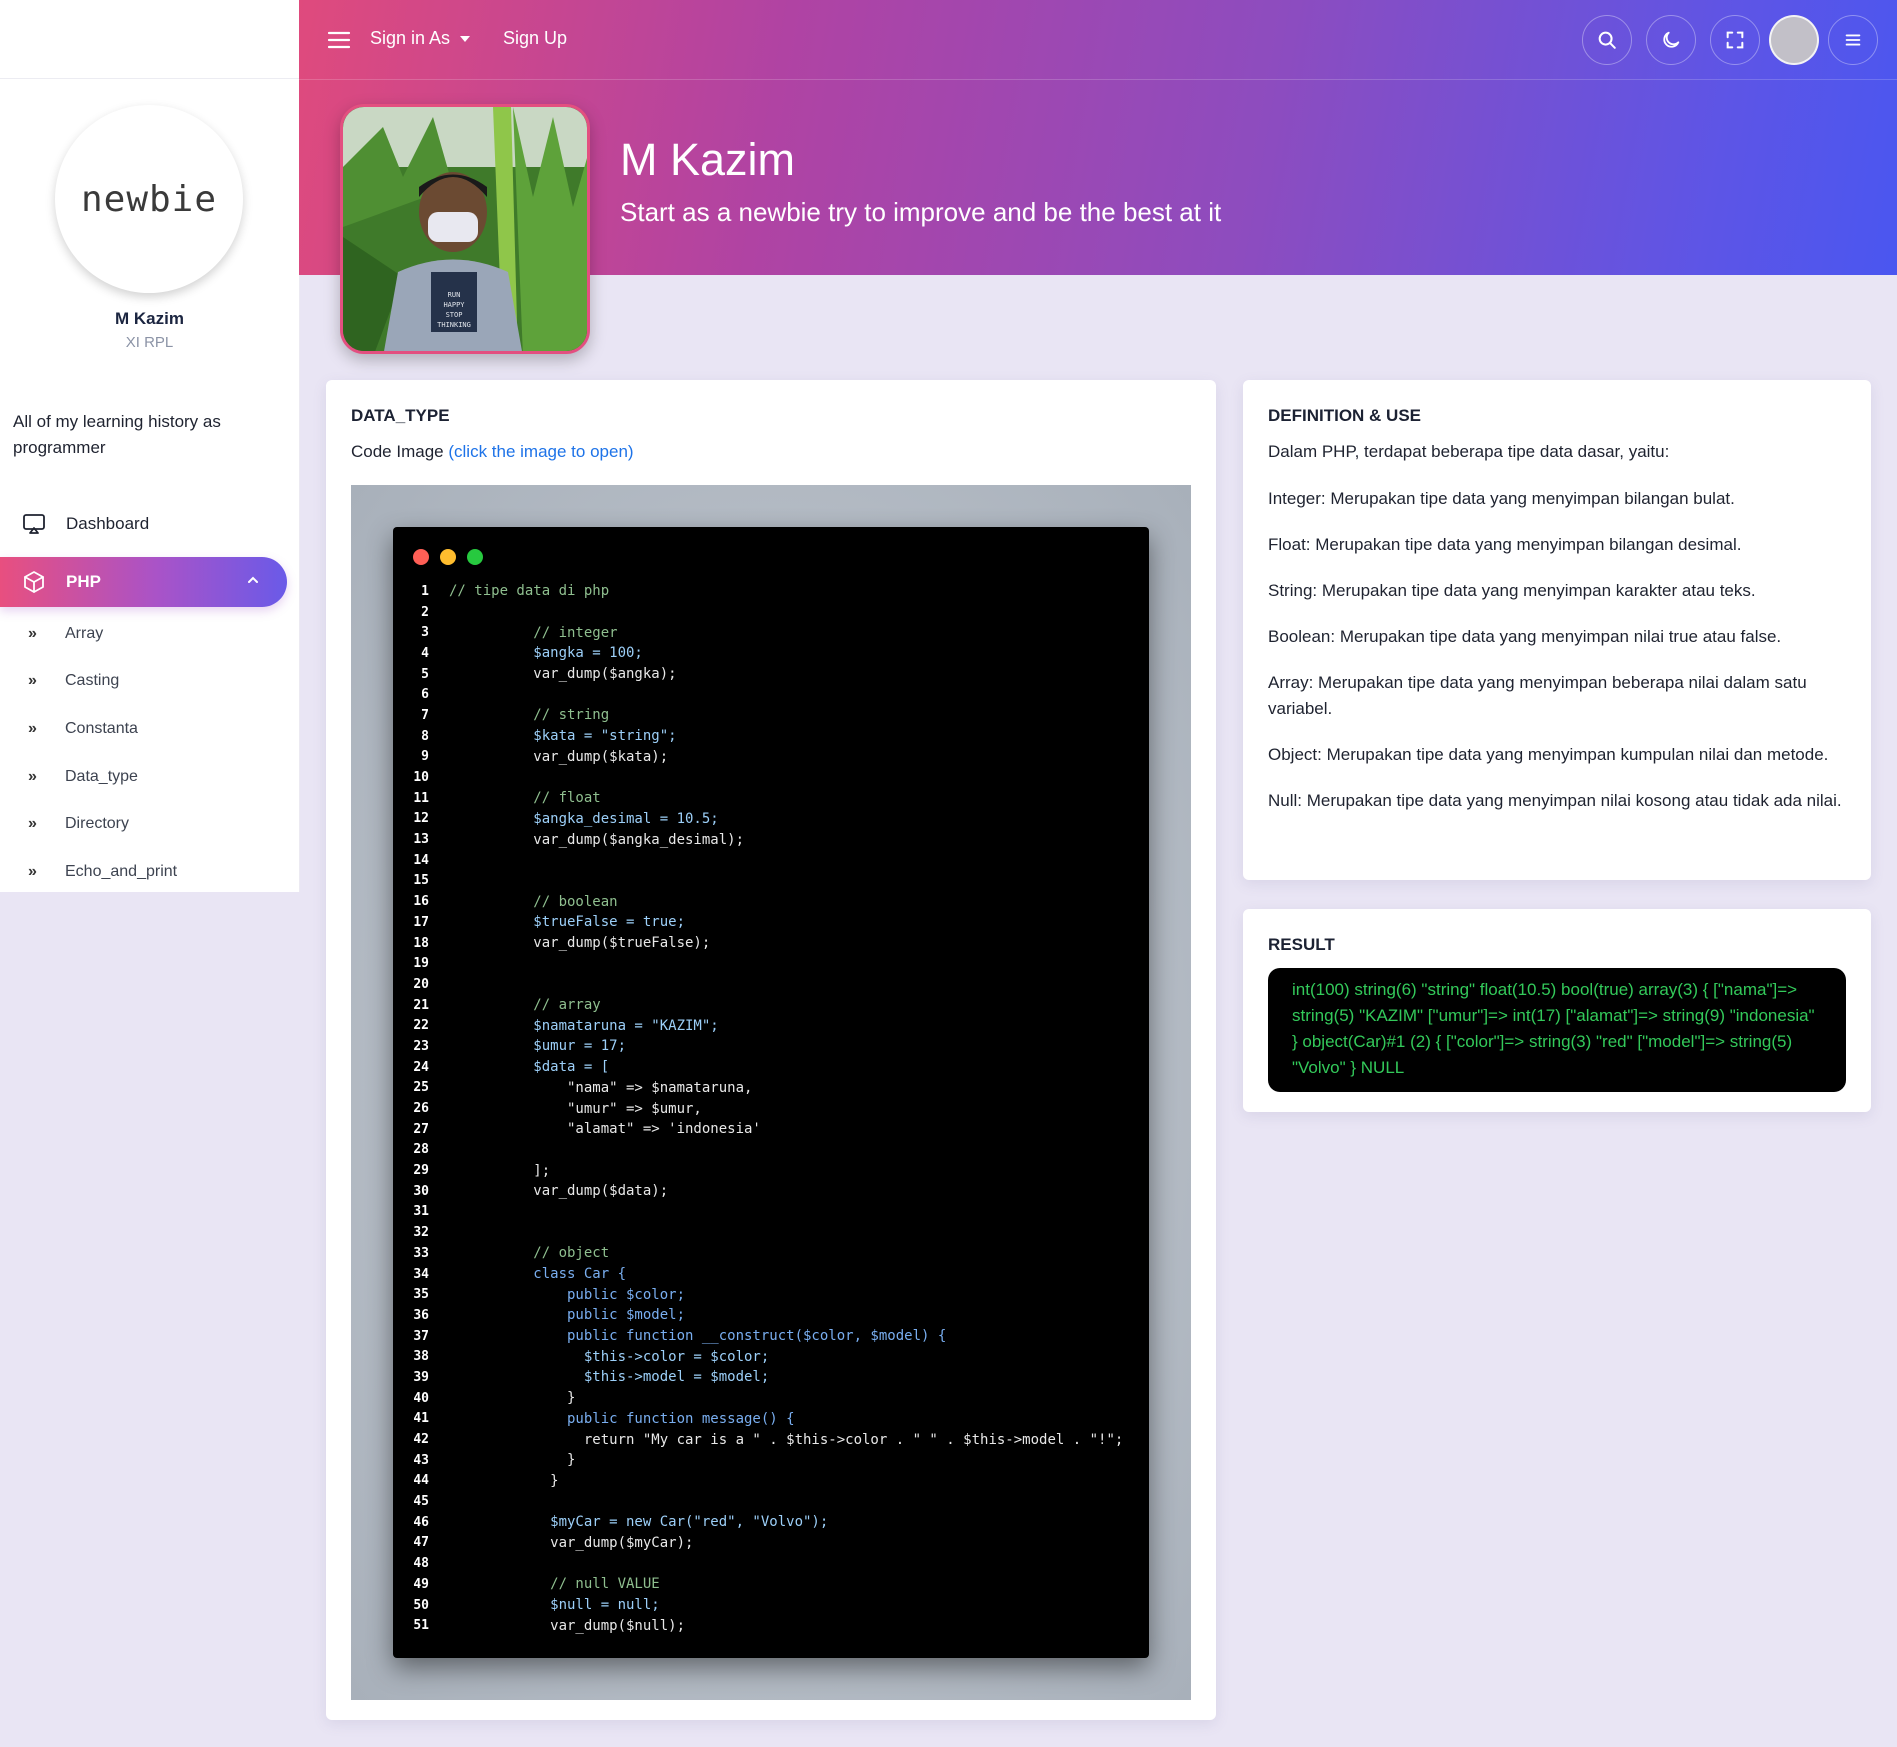  I want to click on sidebar-item-php: PHP, so click(143, 582).